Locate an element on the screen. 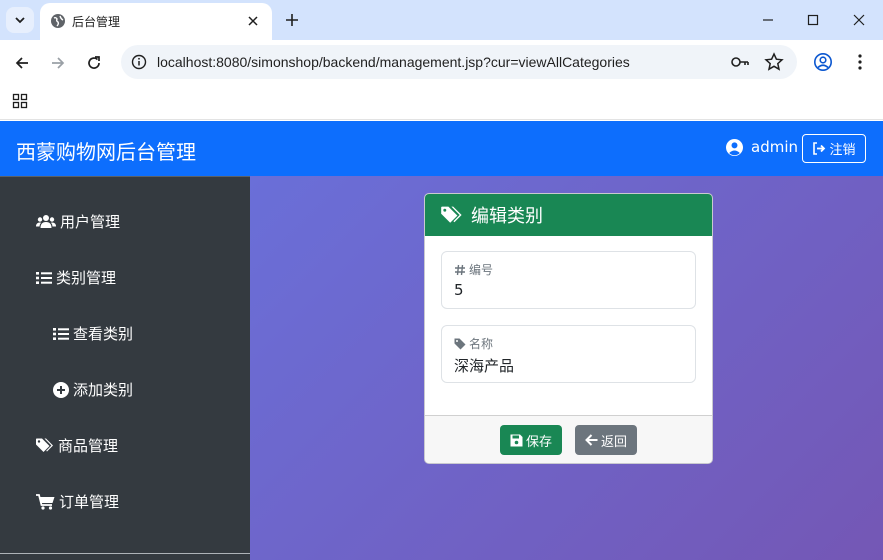  info-icon is located at coordinates (139, 62).